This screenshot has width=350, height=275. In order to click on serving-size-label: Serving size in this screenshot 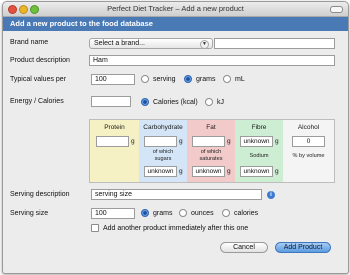, I will do `click(29, 213)`.